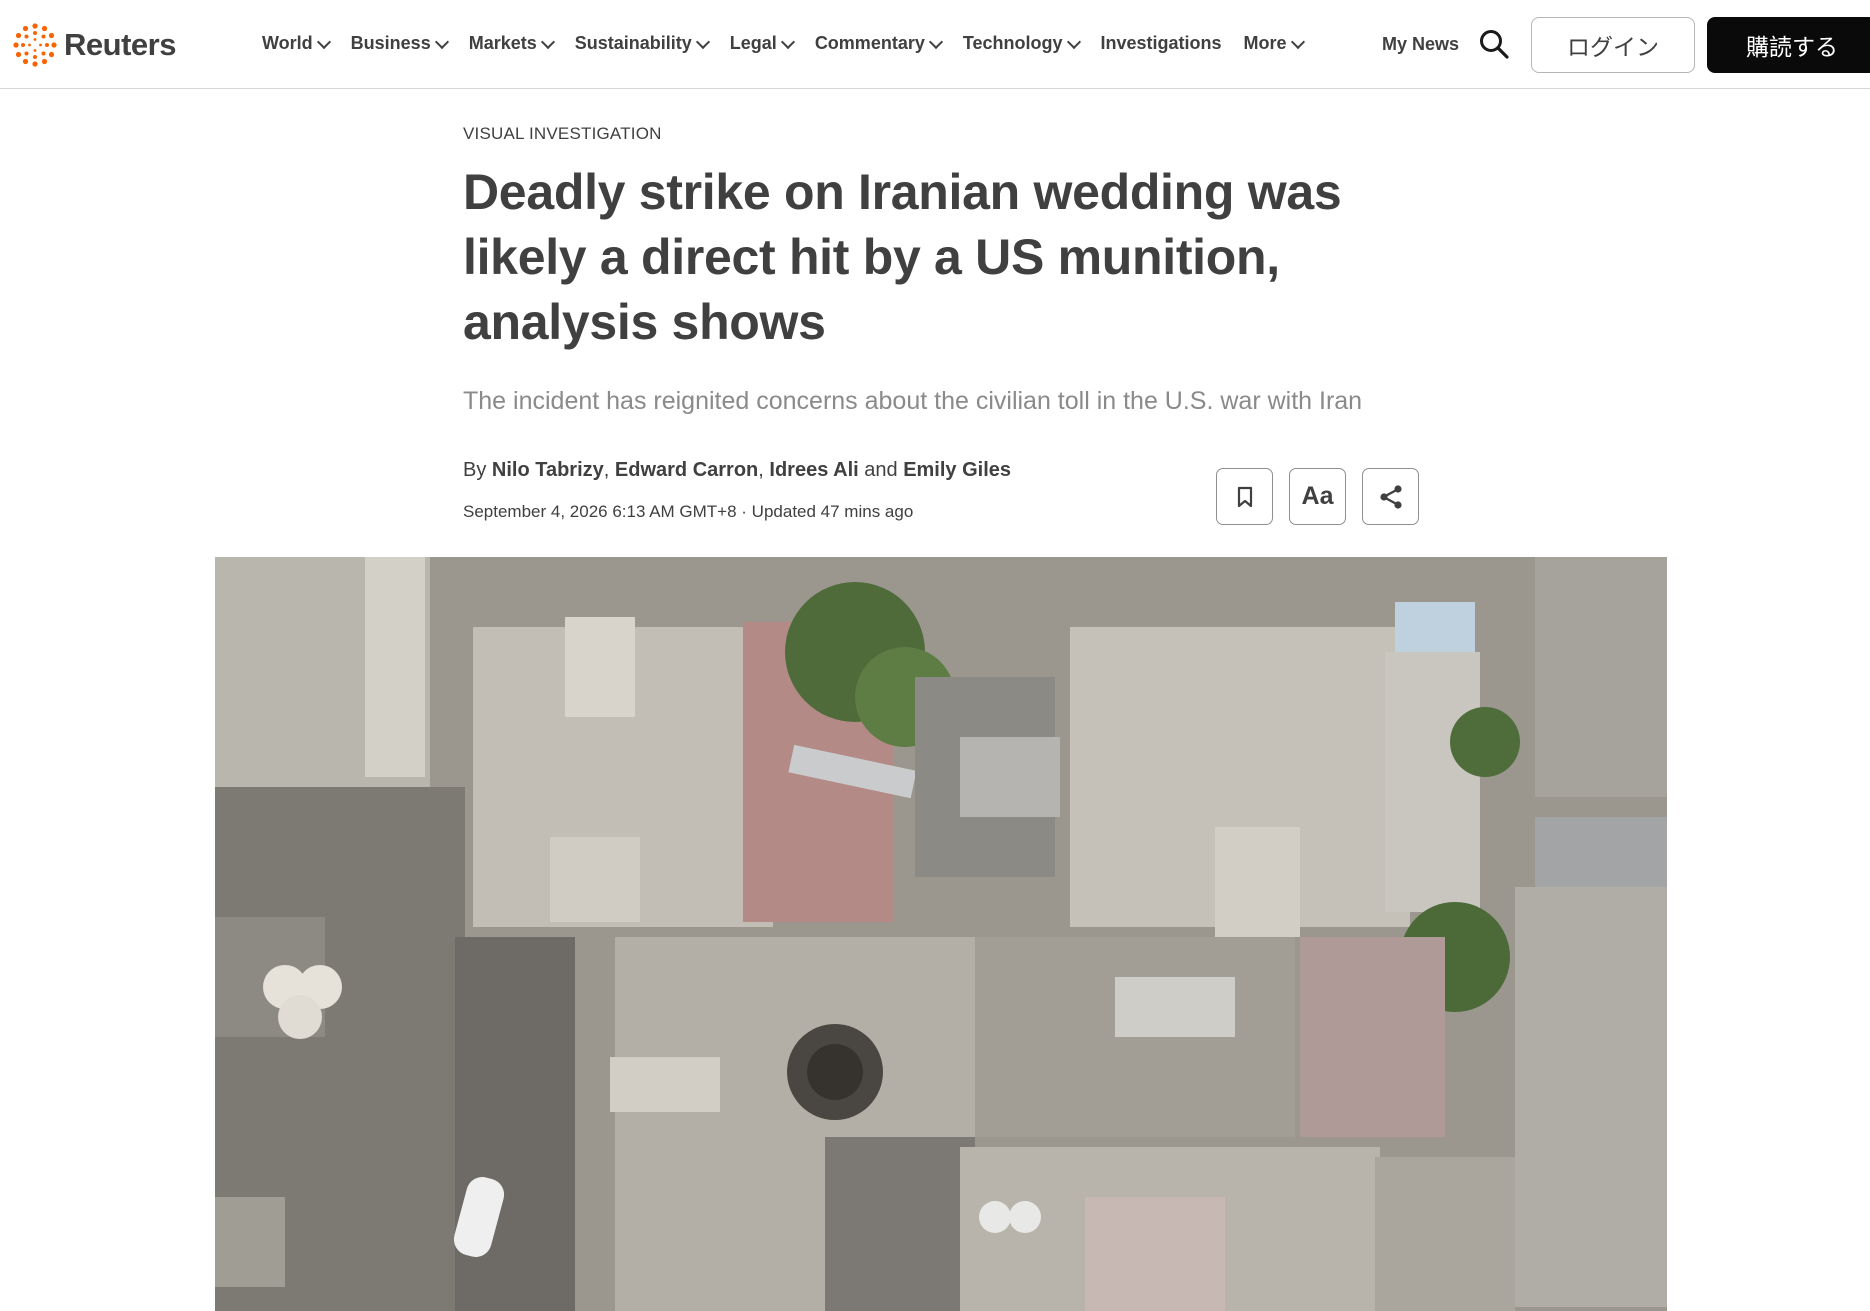  I want to click on author-link: Edward Carron, so click(686, 470).